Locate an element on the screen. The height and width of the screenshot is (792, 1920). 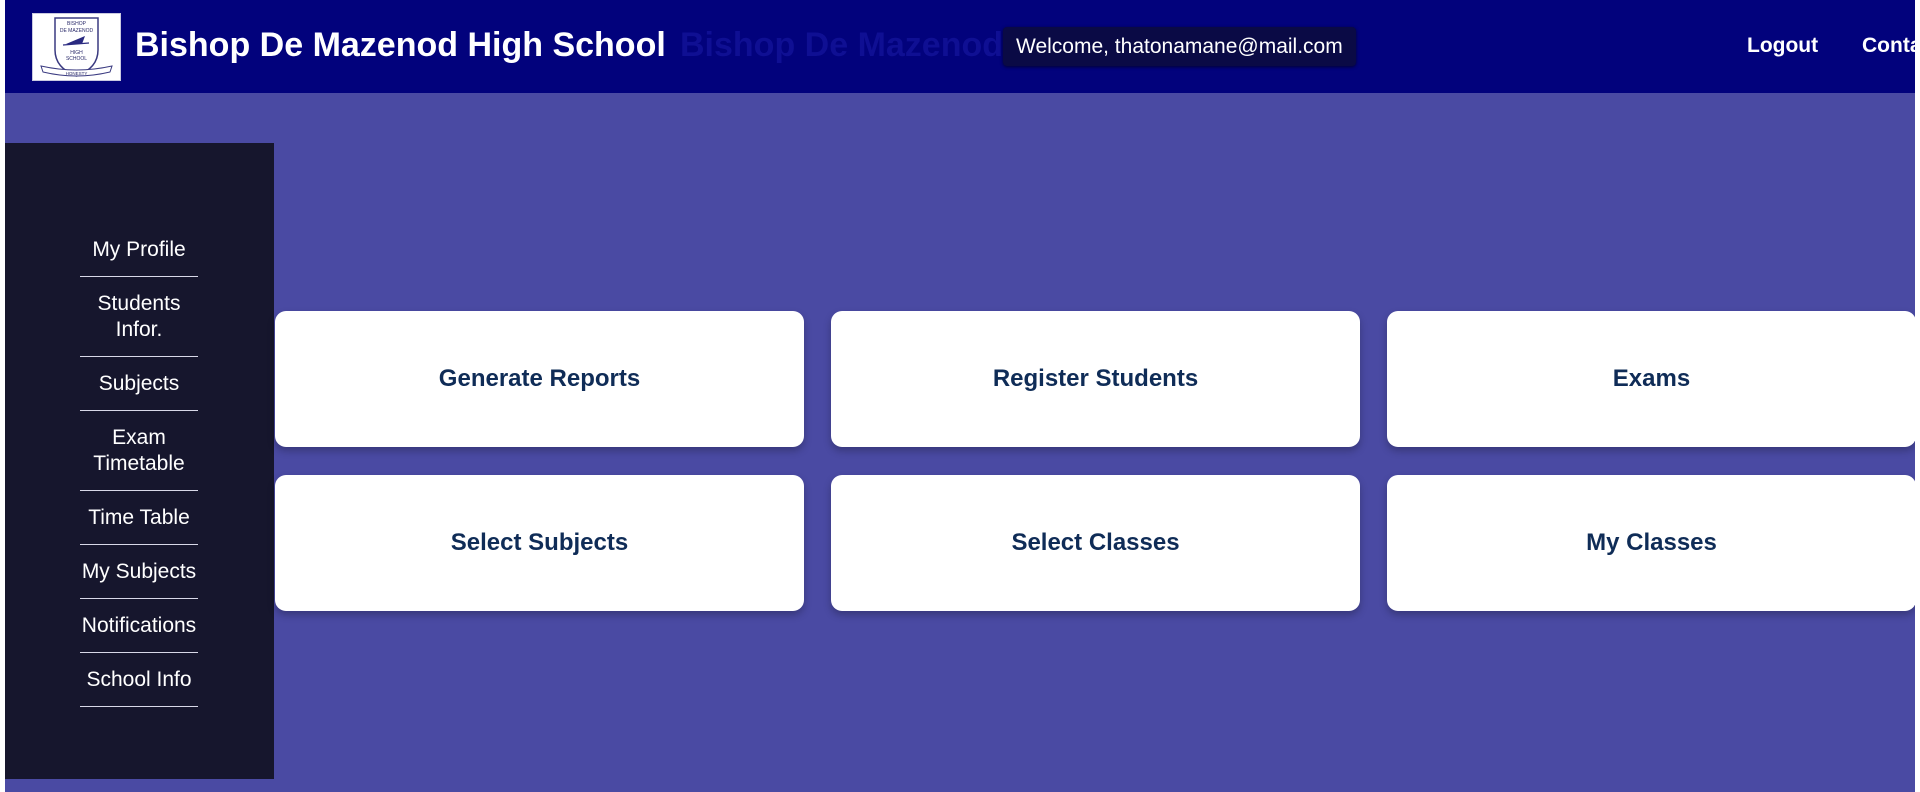
school-title: Bishop De Mazenod High School is located at coordinates (400, 45).